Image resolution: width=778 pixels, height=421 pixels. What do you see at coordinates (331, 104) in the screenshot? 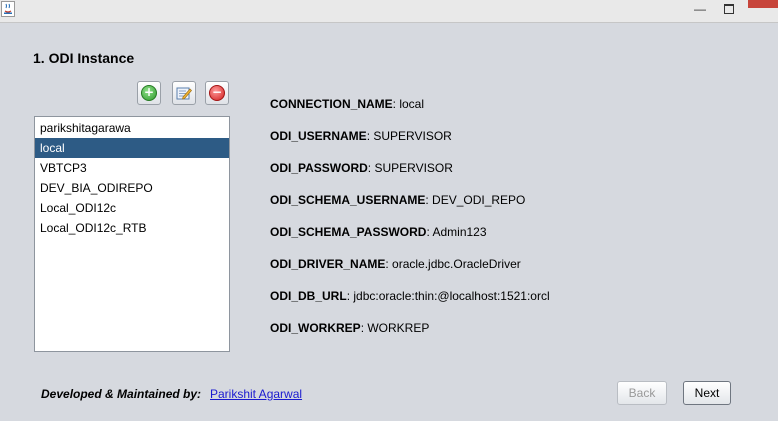
I see `detail-key: CONNECTION_NAME` at bounding box center [331, 104].